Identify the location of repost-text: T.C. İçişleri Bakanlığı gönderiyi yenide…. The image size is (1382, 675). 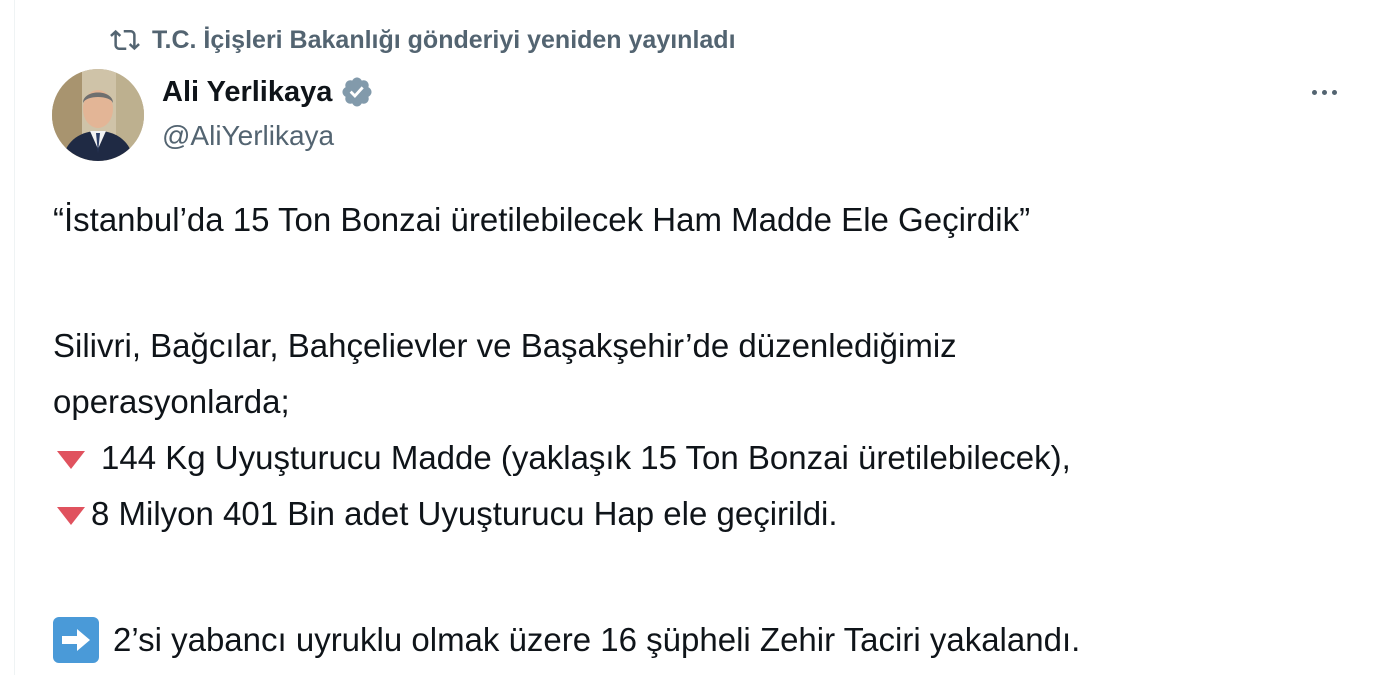
(444, 40).